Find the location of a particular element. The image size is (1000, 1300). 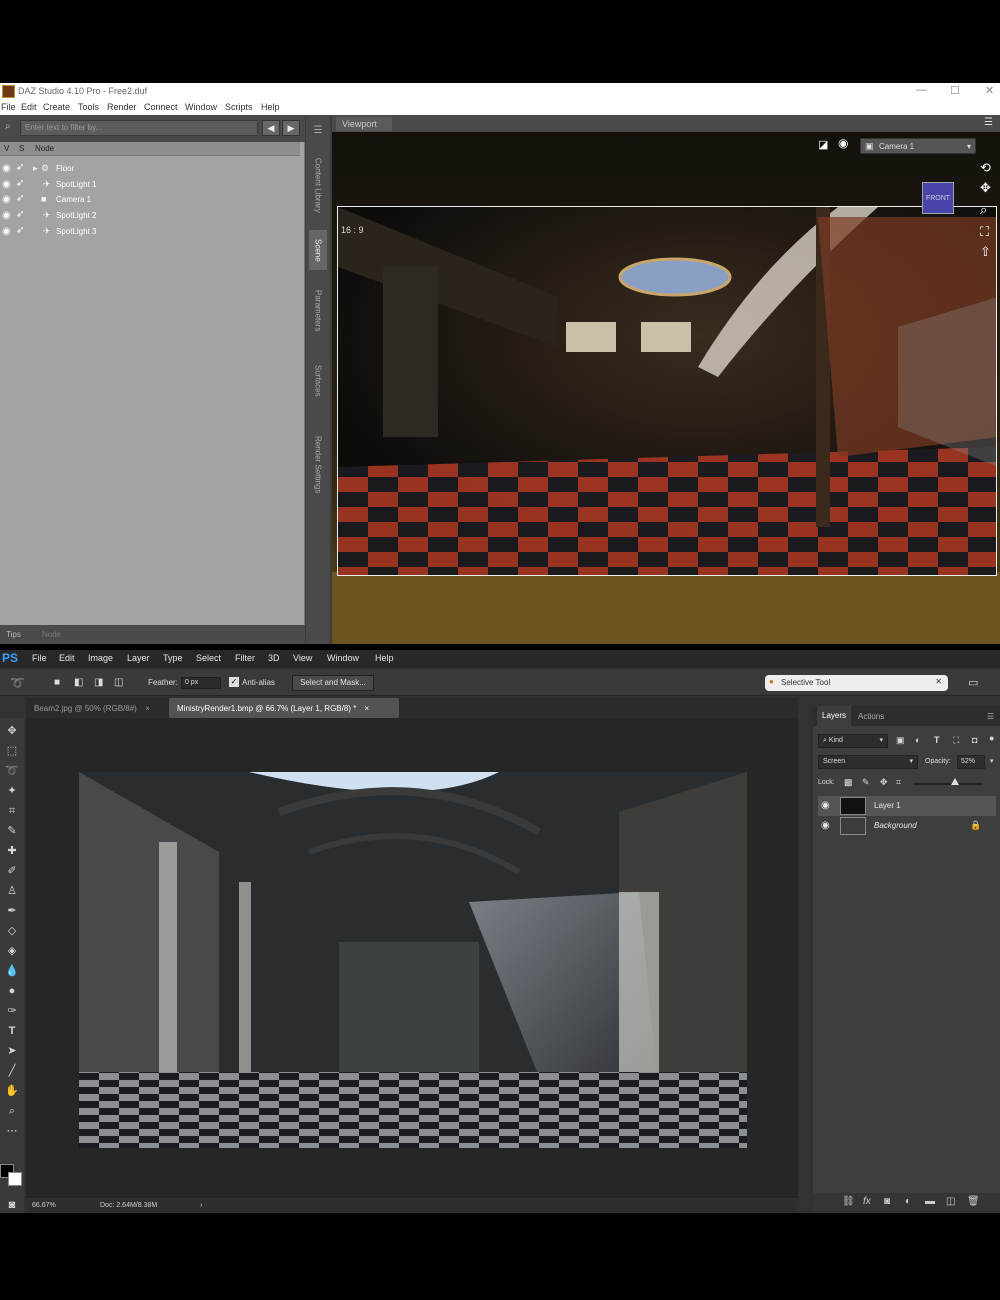

hand-tool-icon: ✋ is located at coordinates (12, 1091).